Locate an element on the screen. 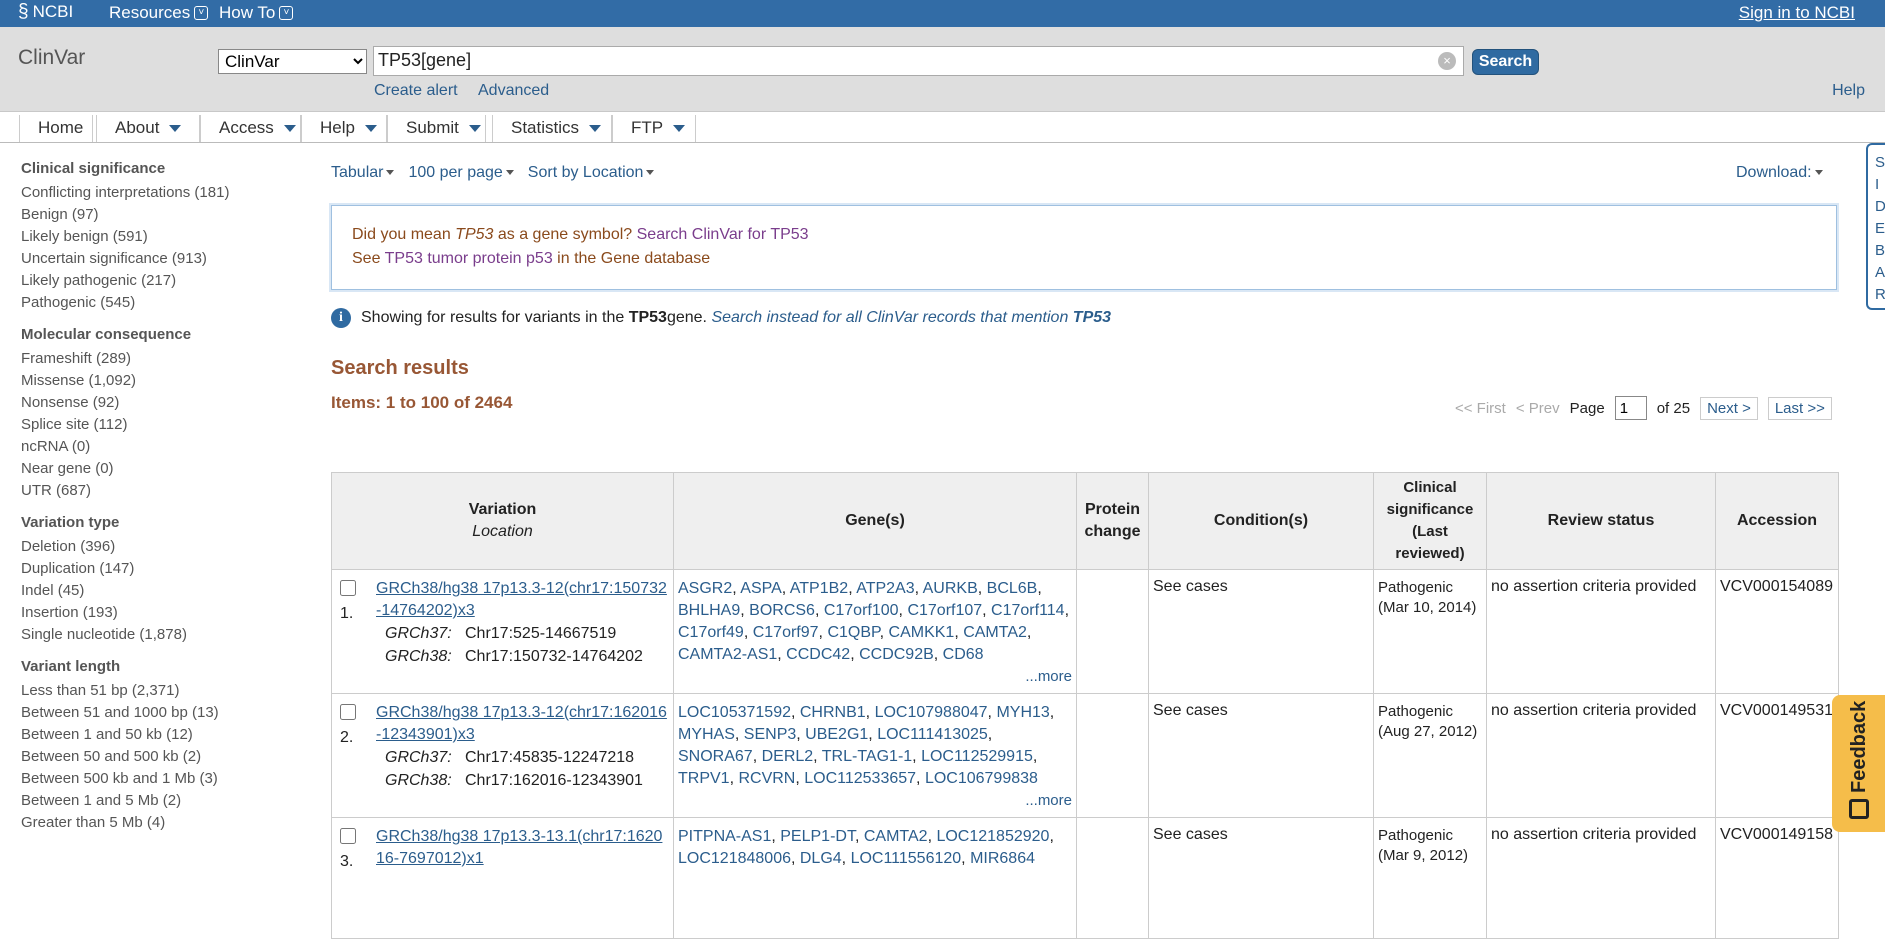  facet-item: Nonsense (92) is located at coordinates (136, 403).